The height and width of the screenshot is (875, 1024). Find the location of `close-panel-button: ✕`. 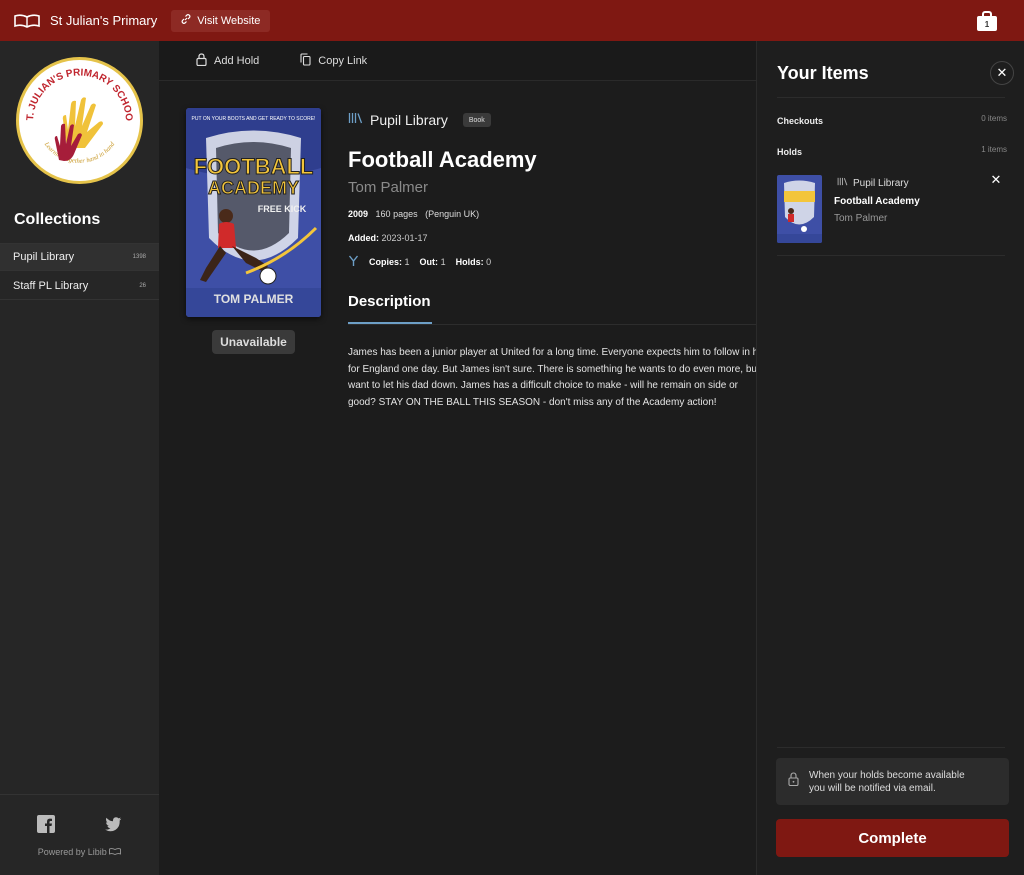

close-panel-button: ✕ is located at coordinates (1002, 73).